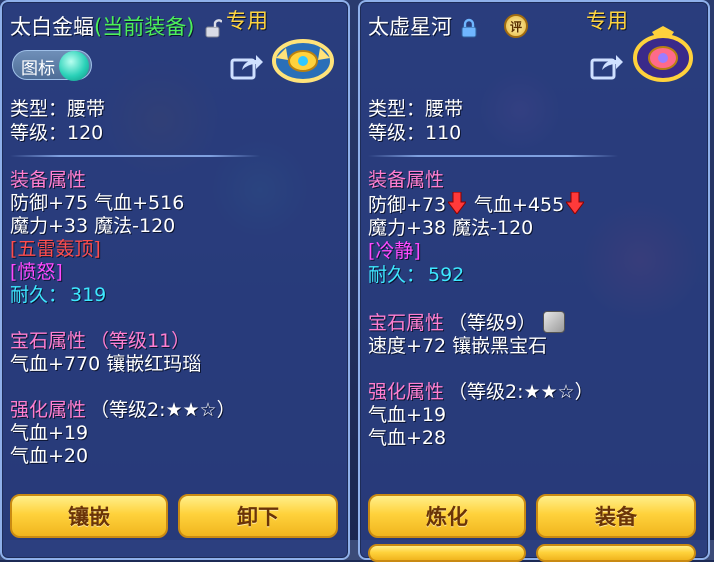  What do you see at coordinates (88, 295) in the screenshot?
I see `durability-value: 319` at bounding box center [88, 295].